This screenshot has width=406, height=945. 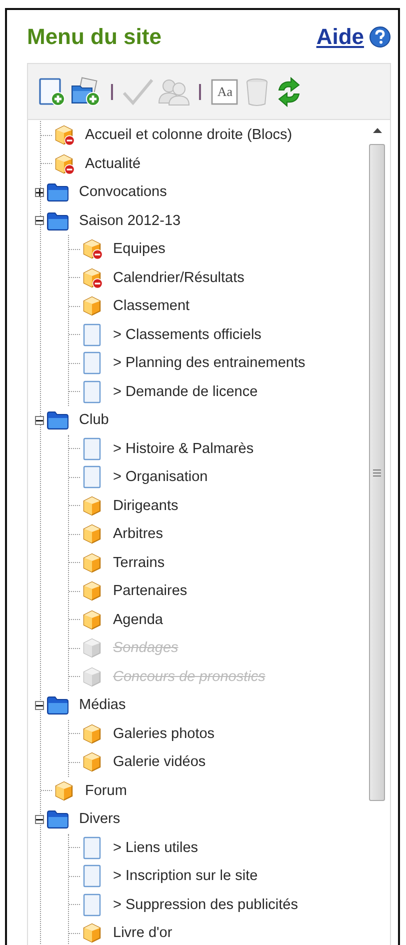 I want to click on folder-item: Club, so click(x=94, y=420).